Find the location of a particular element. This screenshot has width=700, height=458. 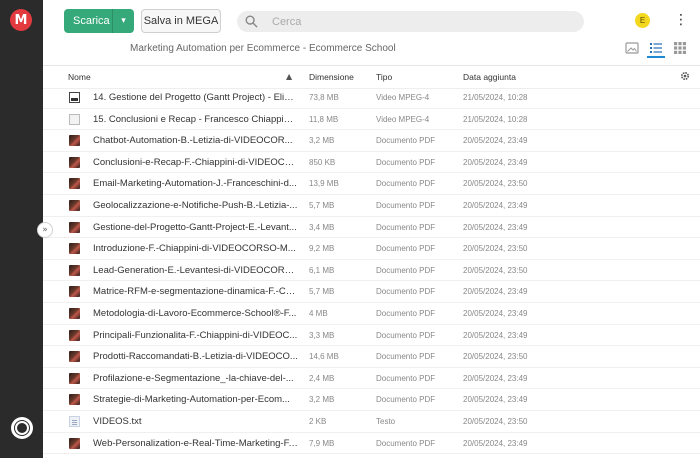

save-to-mega-button: Salva in MEGA is located at coordinates (181, 21).